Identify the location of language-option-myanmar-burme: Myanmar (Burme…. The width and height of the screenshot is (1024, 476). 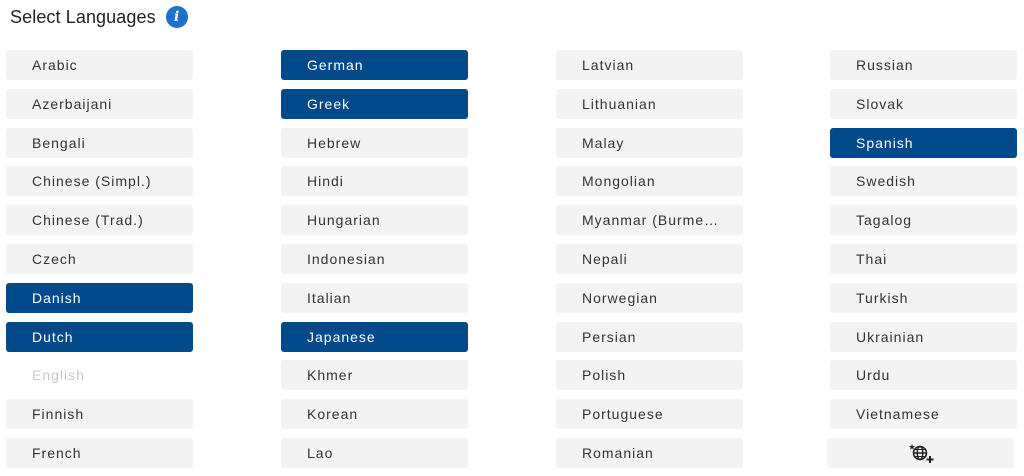
(649, 220).